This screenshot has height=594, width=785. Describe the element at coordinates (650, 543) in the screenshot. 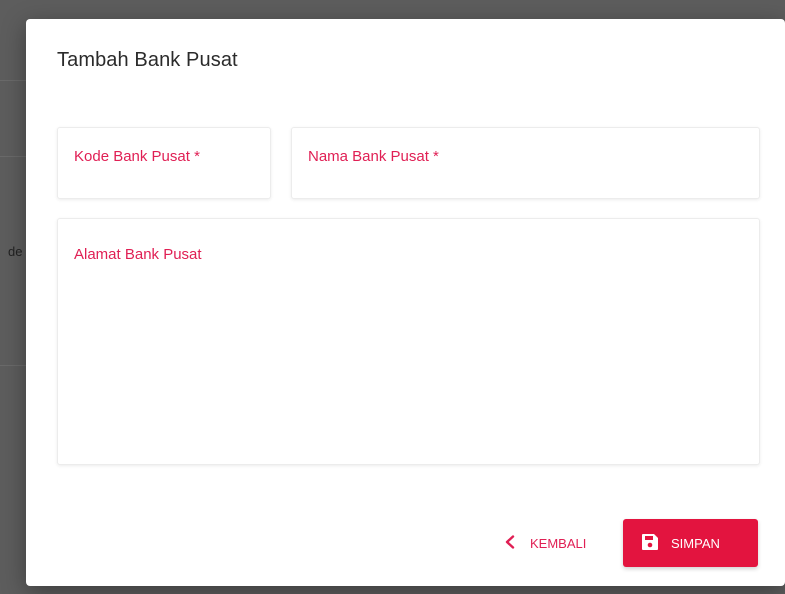

I see `floppy-disk-icon` at that location.